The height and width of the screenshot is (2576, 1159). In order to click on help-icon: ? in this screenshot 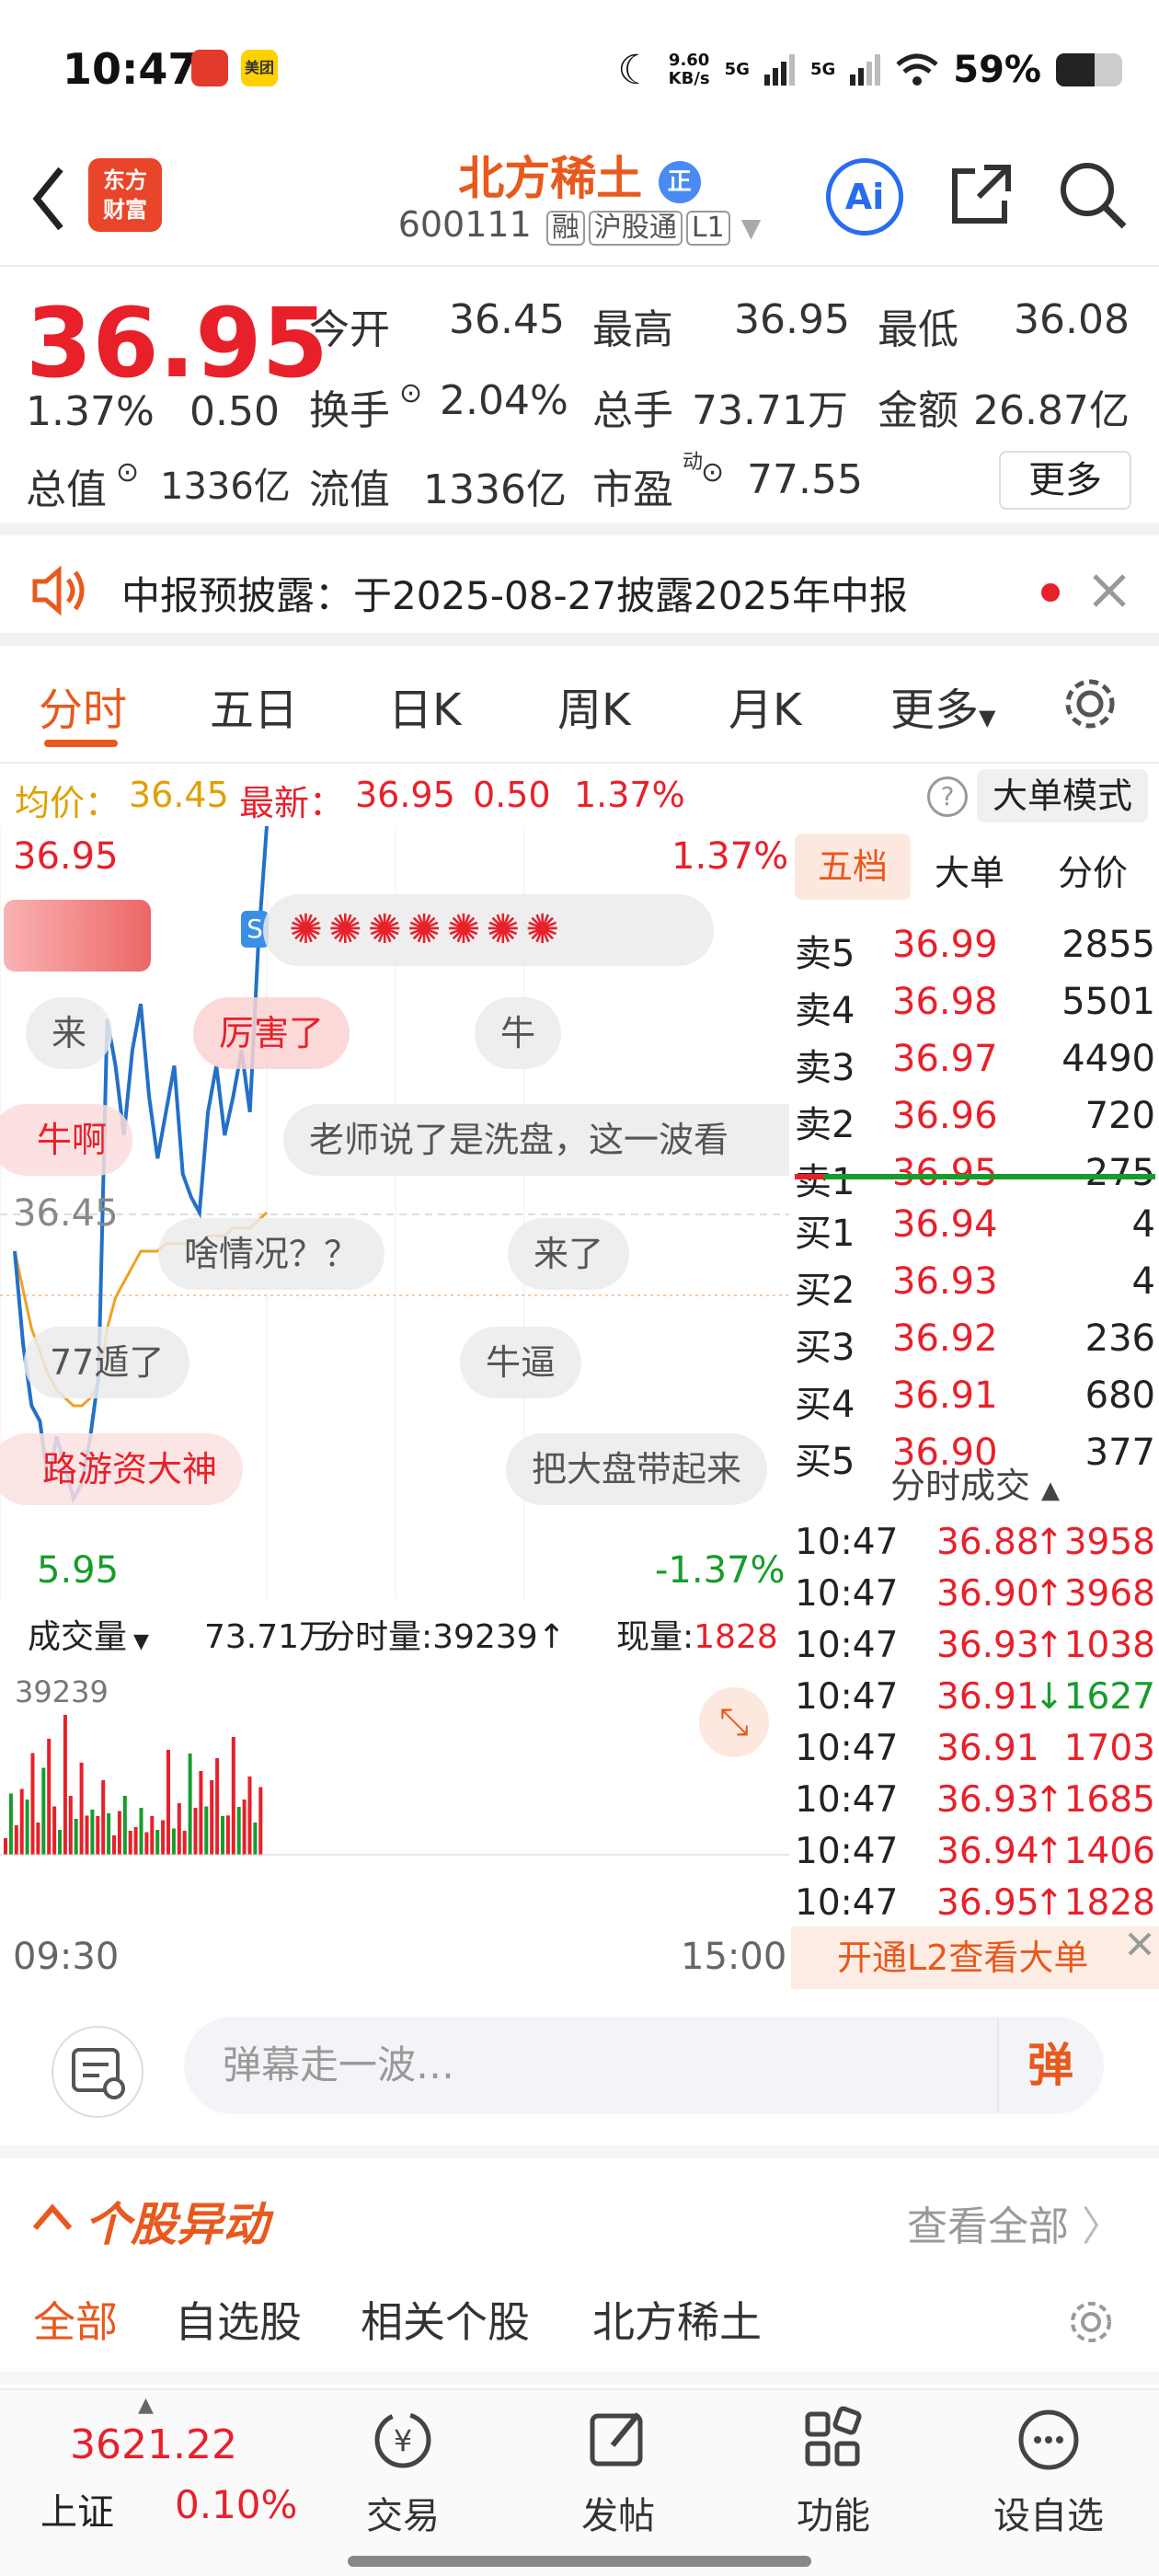, I will do `click(947, 796)`.